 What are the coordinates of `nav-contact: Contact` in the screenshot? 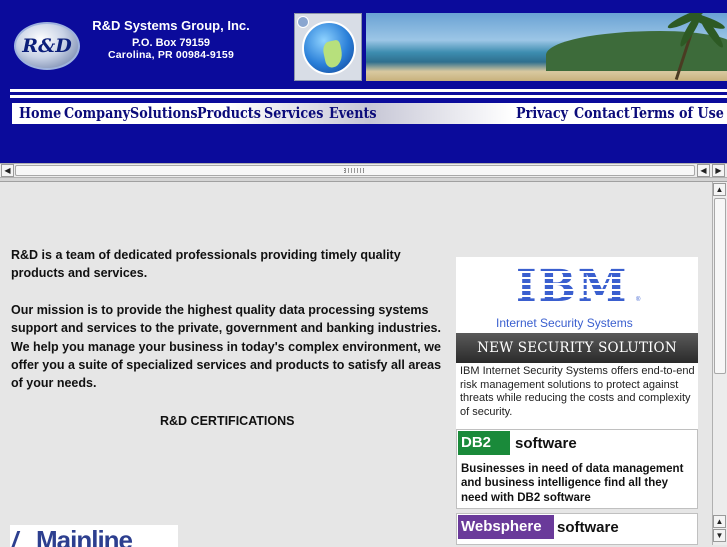 It's located at (602, 113).